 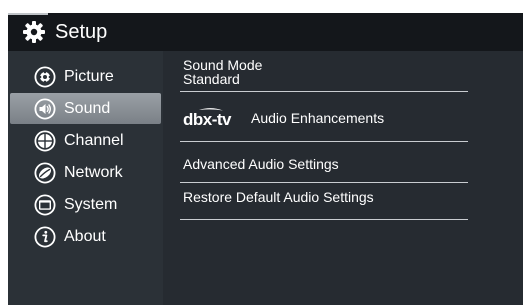 I want to click on restore-default-audio-label: Restore Default Audio Settings, so click(x=278, y=197).